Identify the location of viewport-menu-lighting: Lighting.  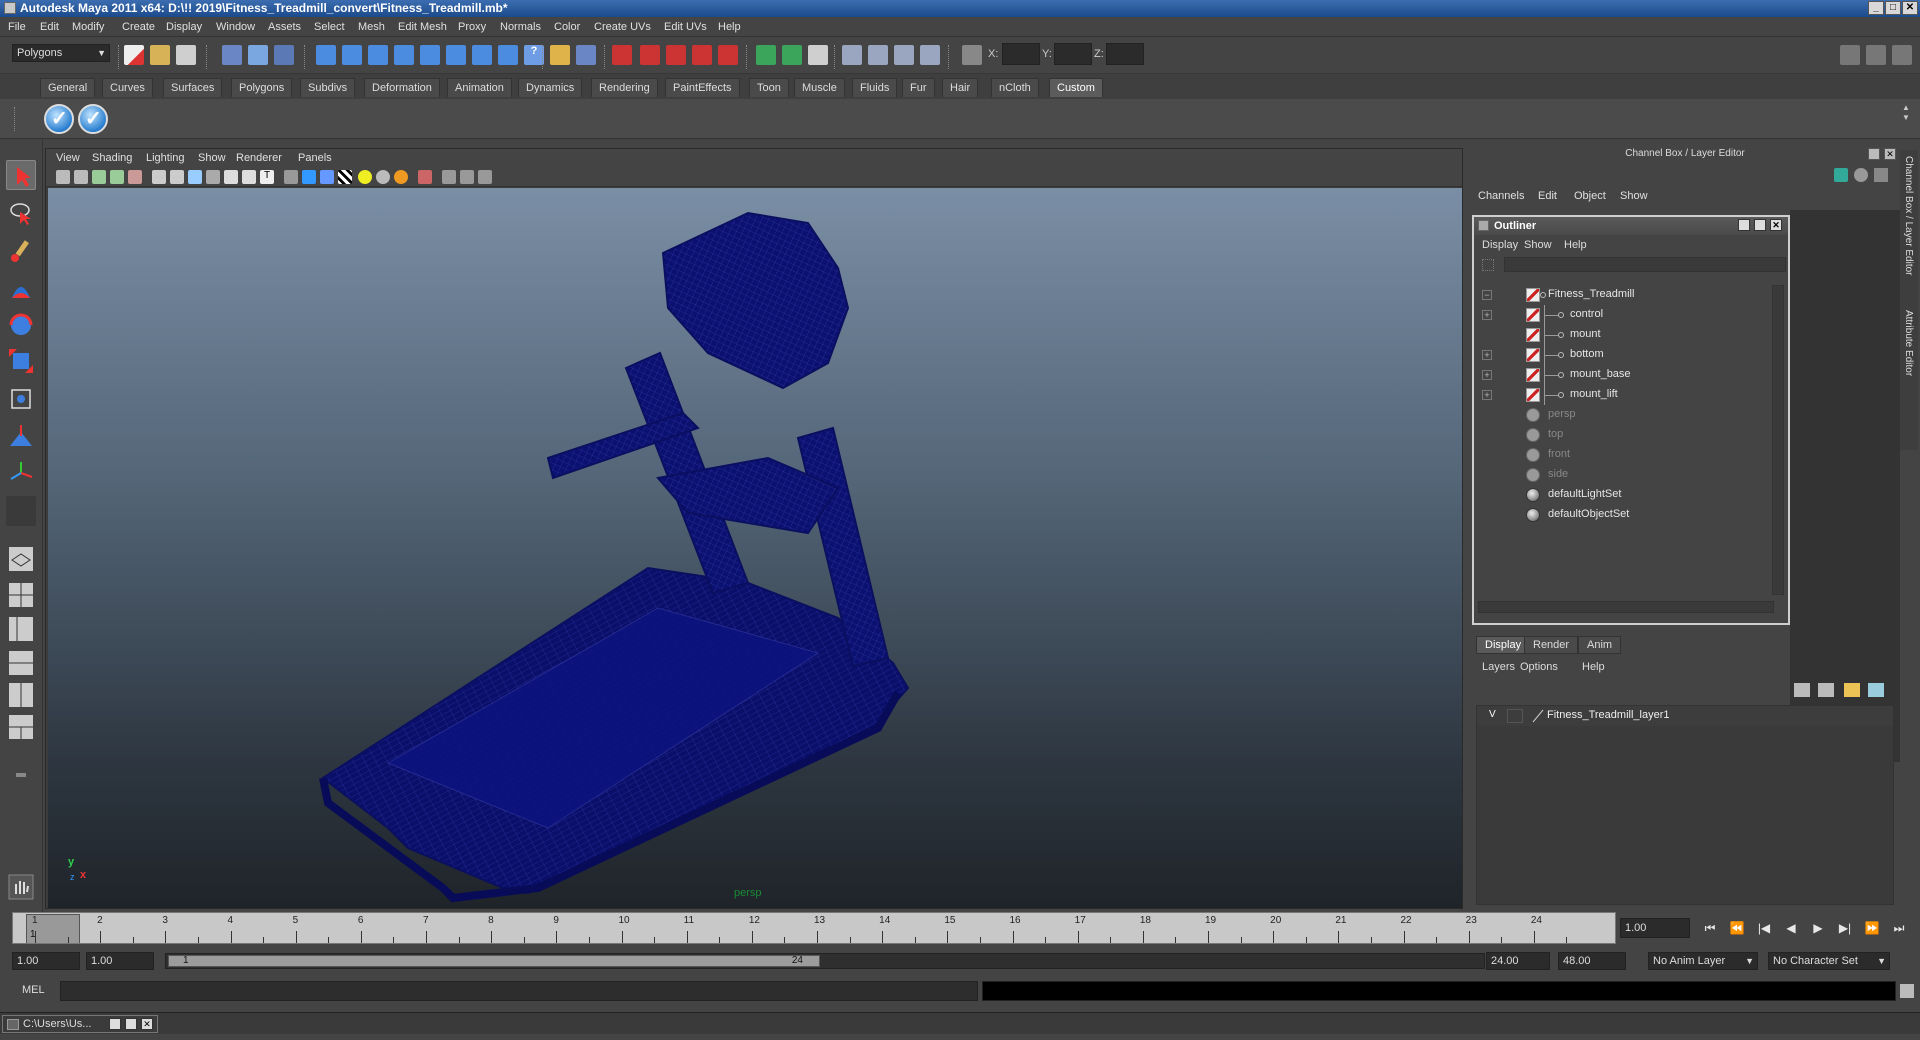
(165, 158).